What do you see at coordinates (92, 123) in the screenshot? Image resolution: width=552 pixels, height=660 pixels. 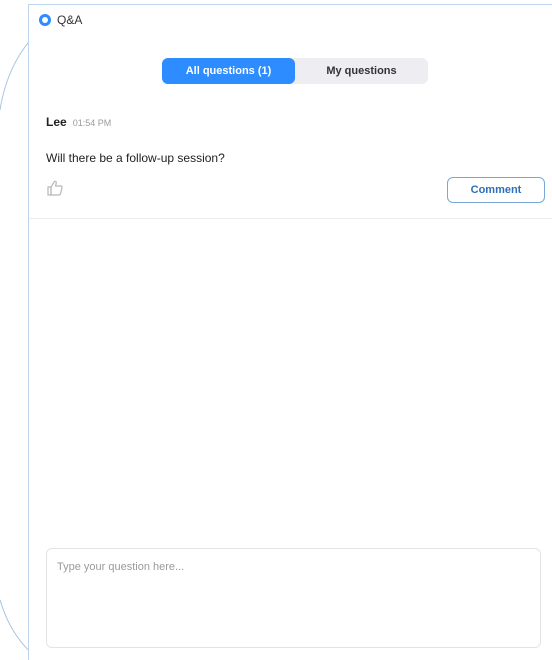 I see `question-timestamp: 01:54 PM` at bounding box center [92, 123].